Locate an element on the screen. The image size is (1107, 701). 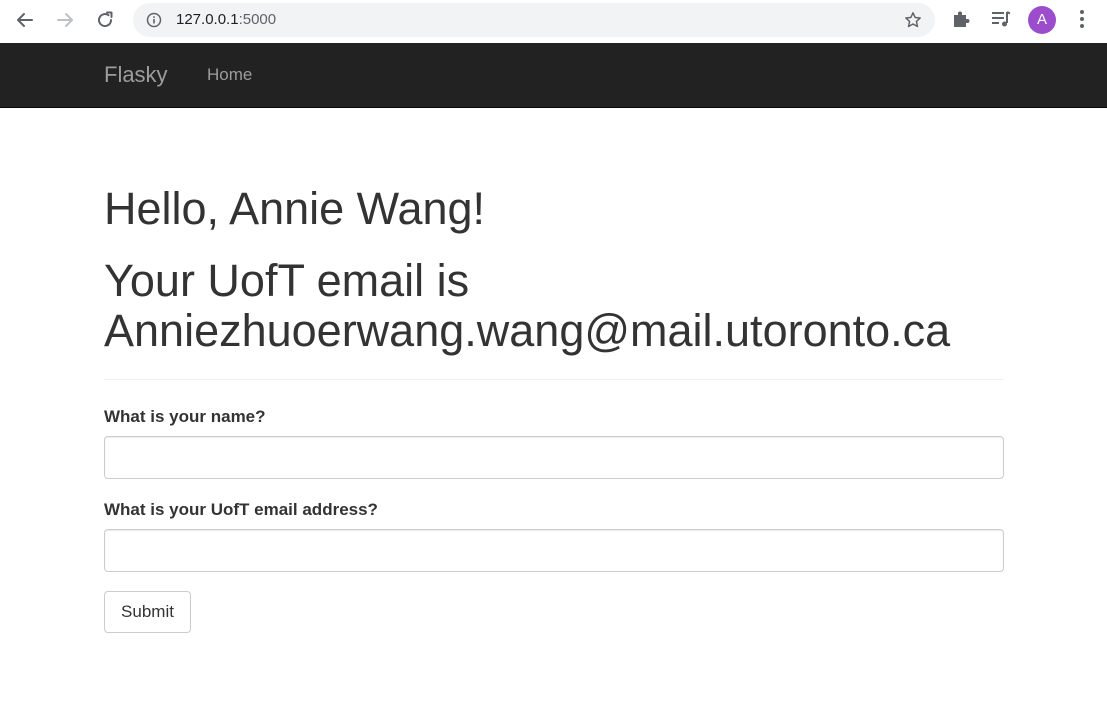
star-icon is located at coordinates (913, 20).